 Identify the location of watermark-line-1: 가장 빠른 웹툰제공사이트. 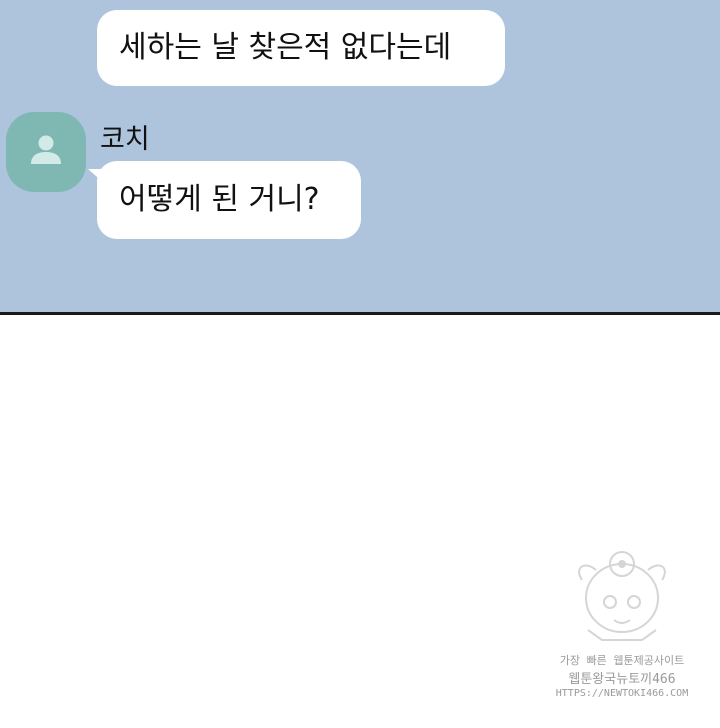
(622, 660).